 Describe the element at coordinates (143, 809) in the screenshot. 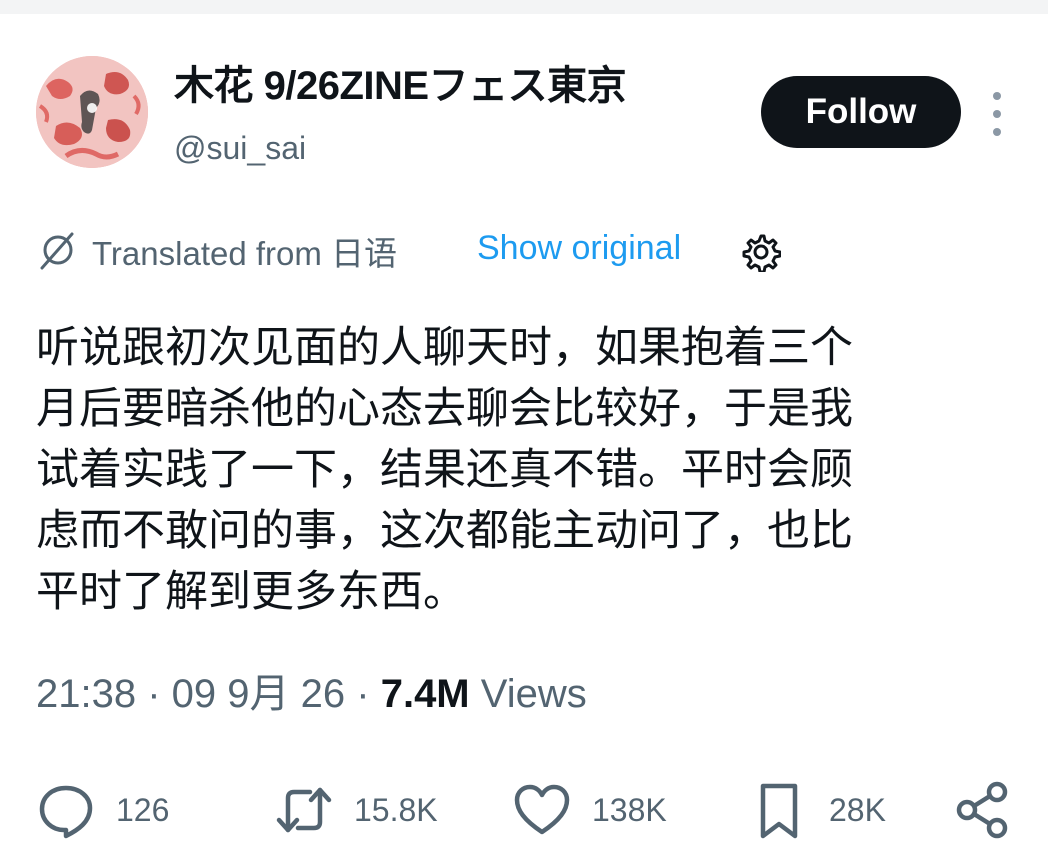

I see `reply-count: 126` at that location.